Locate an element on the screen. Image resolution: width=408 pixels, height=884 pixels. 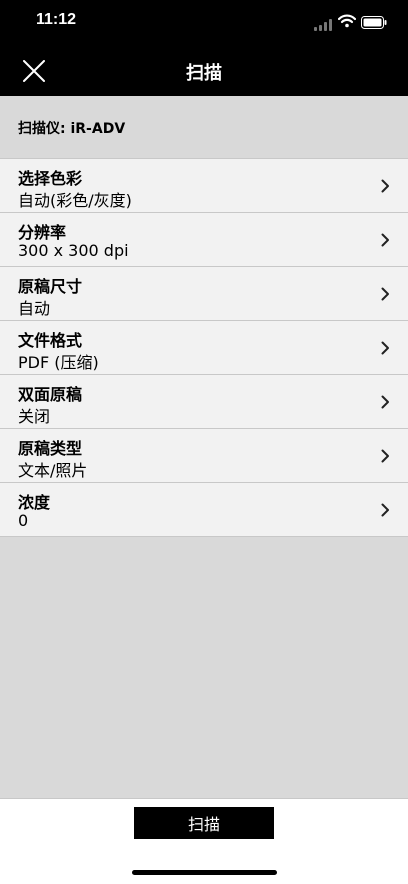
scanner-name: 扫描仪: iR-ADV is located at coordinates (72, 129).